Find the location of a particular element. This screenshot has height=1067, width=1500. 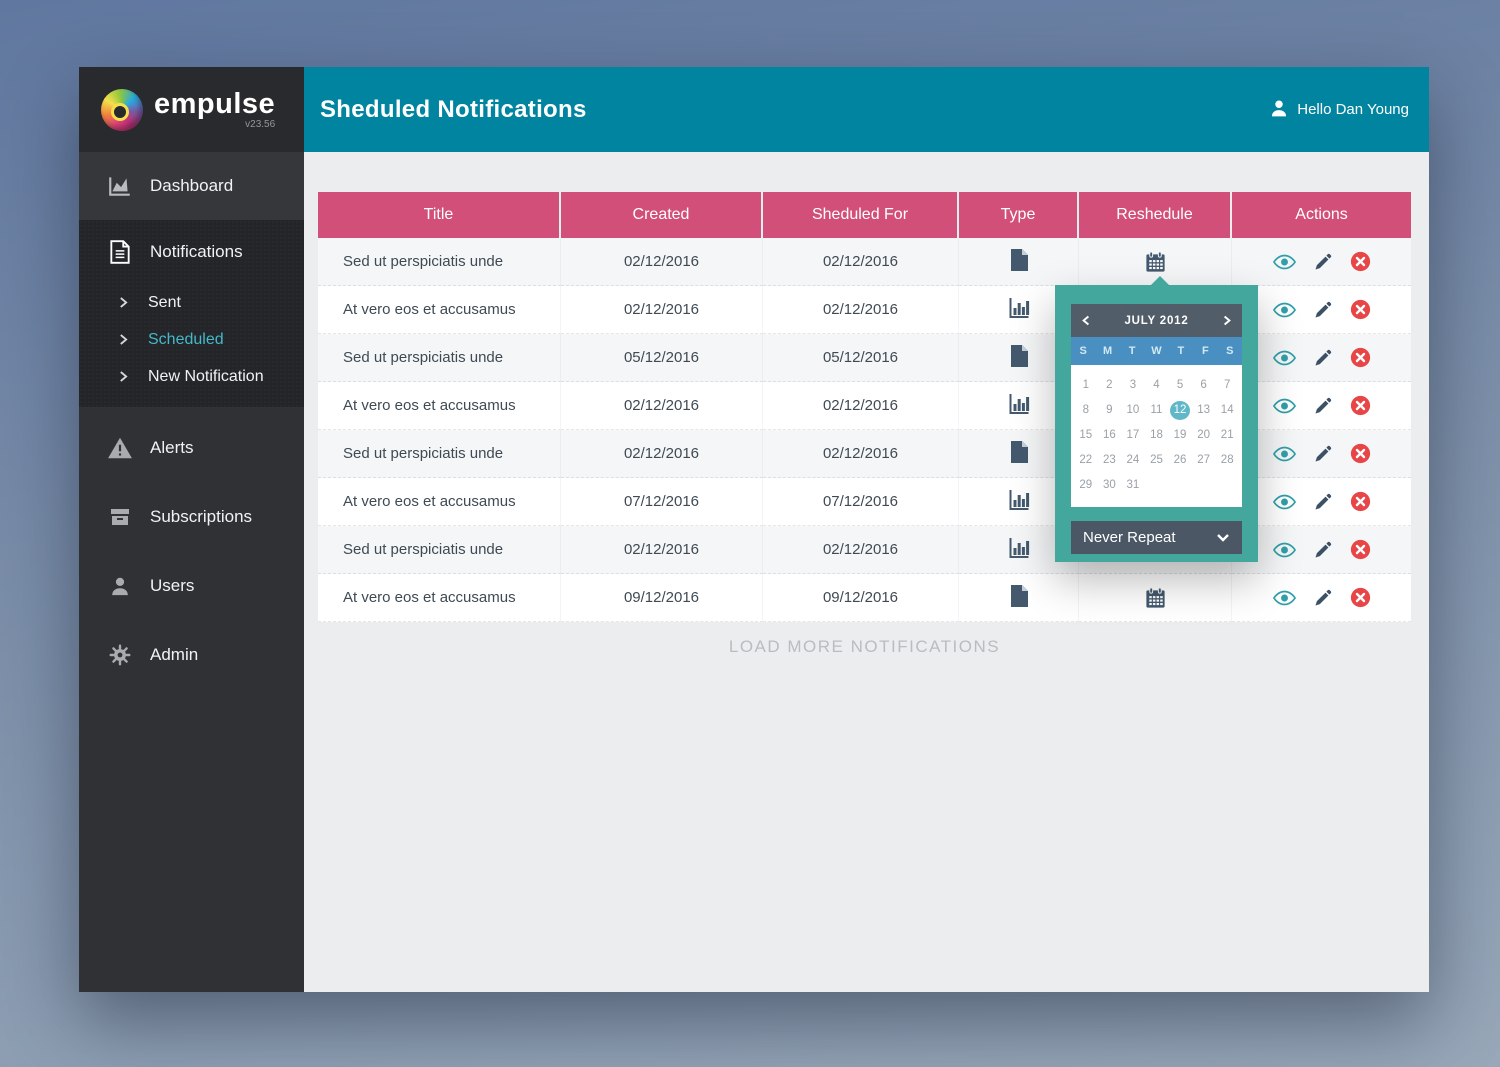

calendar-day: 5 is located at coordinates (1180, 385).